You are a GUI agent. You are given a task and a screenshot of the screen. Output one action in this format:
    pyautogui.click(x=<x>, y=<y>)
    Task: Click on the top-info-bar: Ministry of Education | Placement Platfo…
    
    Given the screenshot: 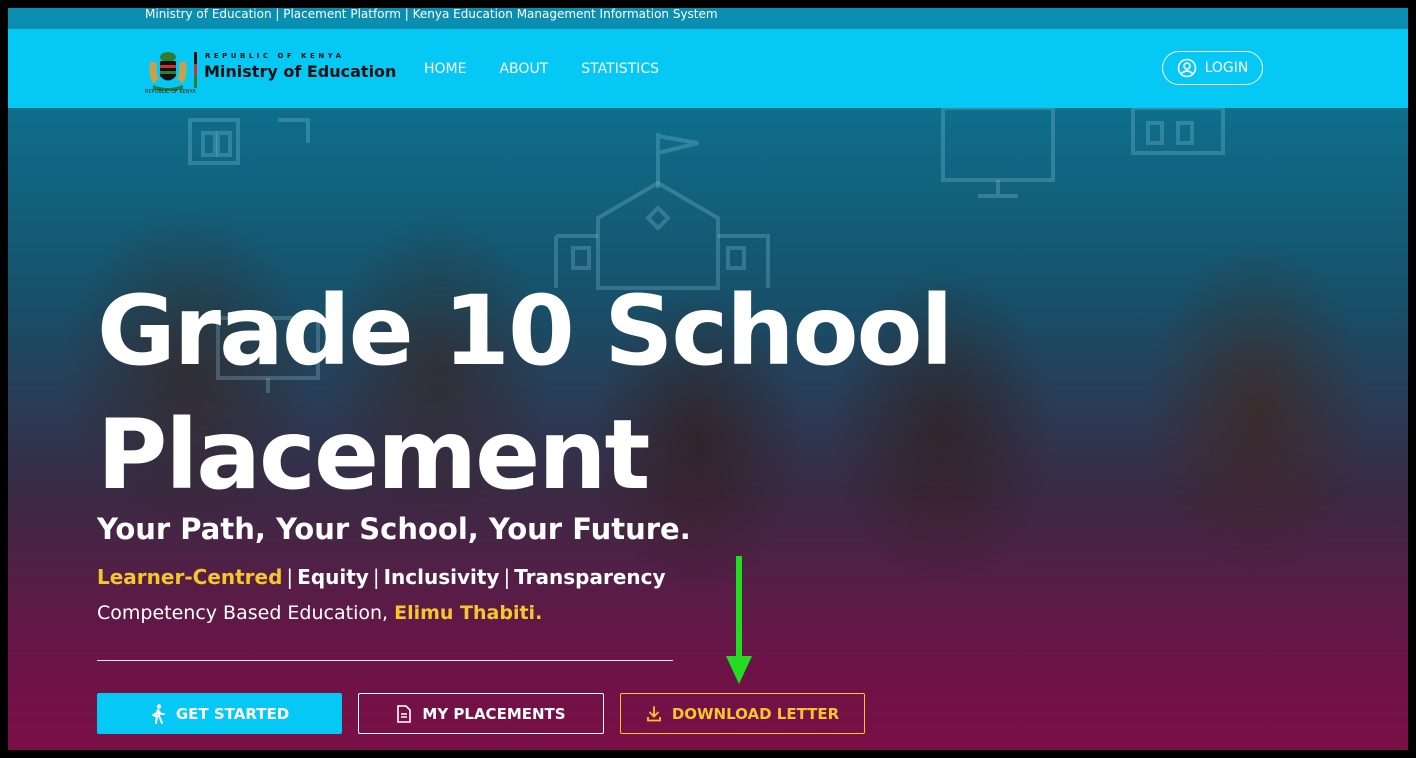 What is the action you would take?
    pyautogui.click(x=708, y=18)
    